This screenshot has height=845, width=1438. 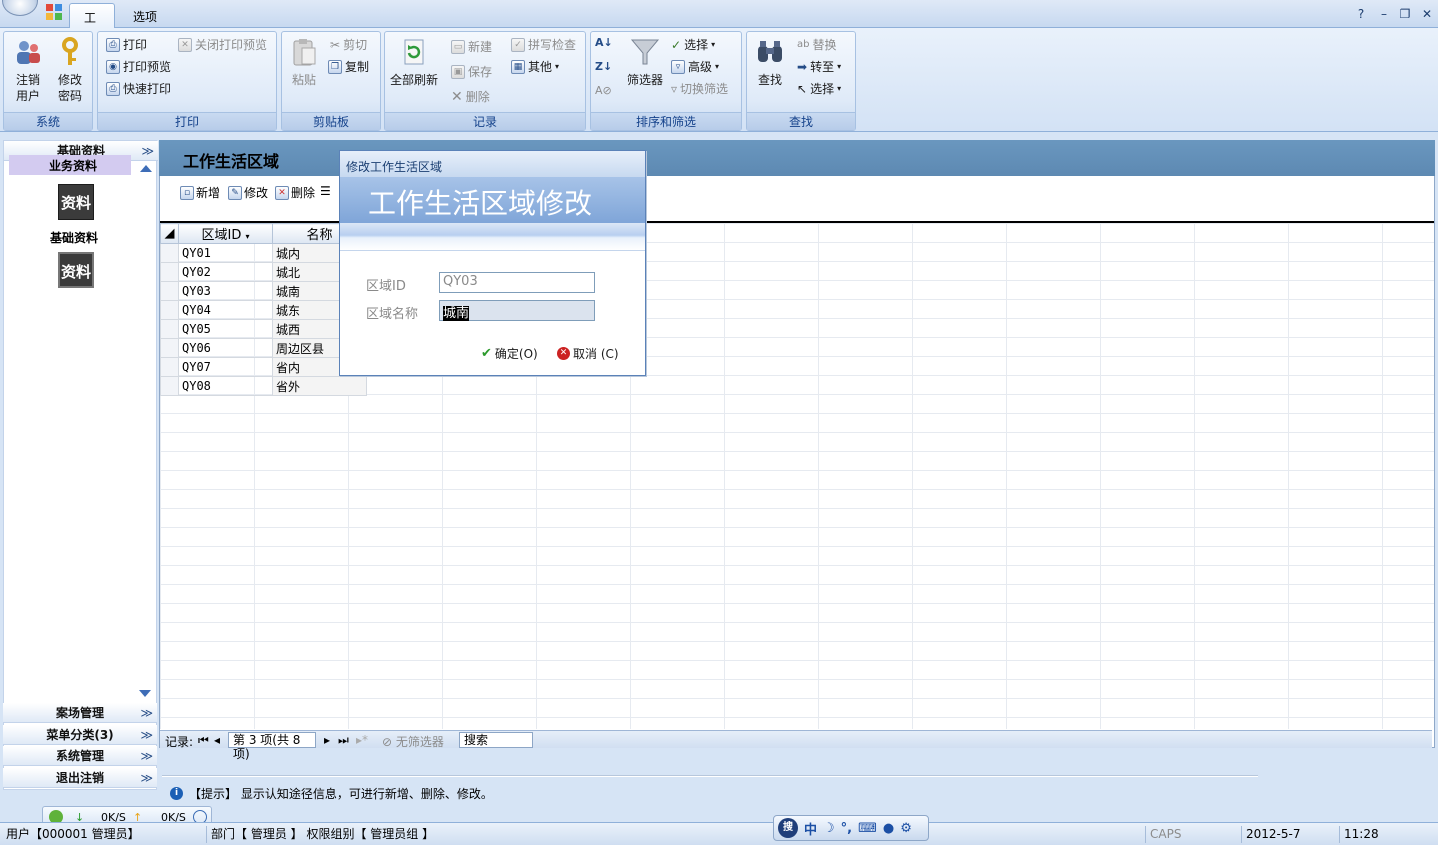 What do you see at coordinates (819, 66) in the screenshot?
I see `goto-button: ➡ 转至 ▾` at bounding box center [819, 66].